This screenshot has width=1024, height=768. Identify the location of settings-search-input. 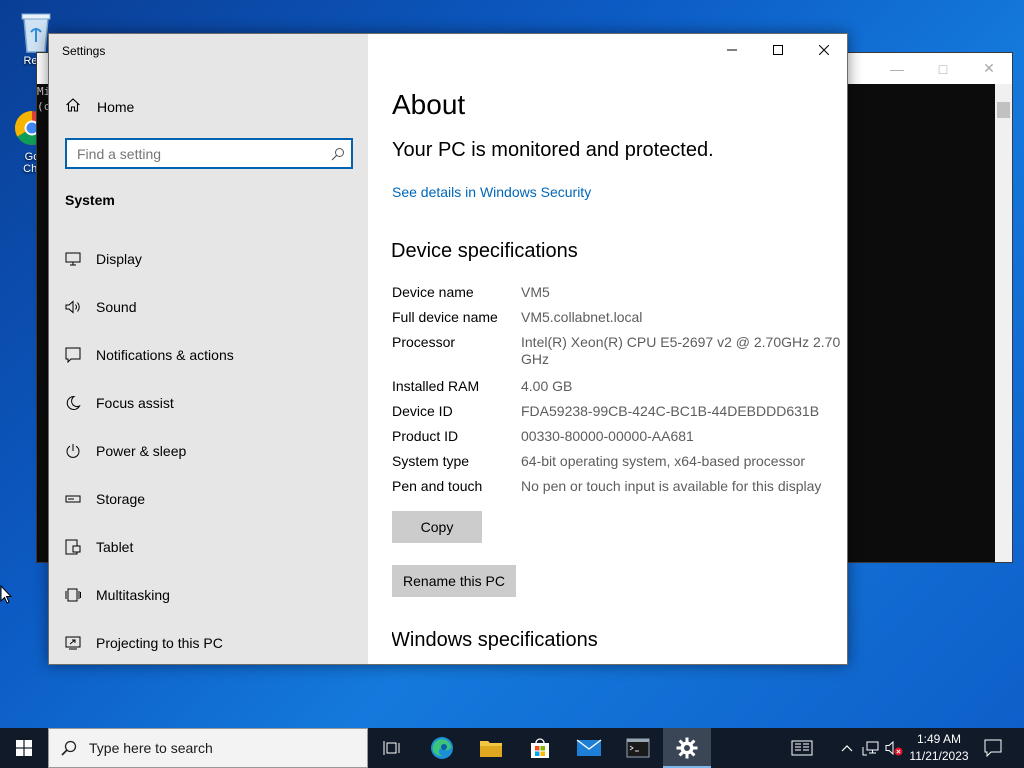
(196, 153).